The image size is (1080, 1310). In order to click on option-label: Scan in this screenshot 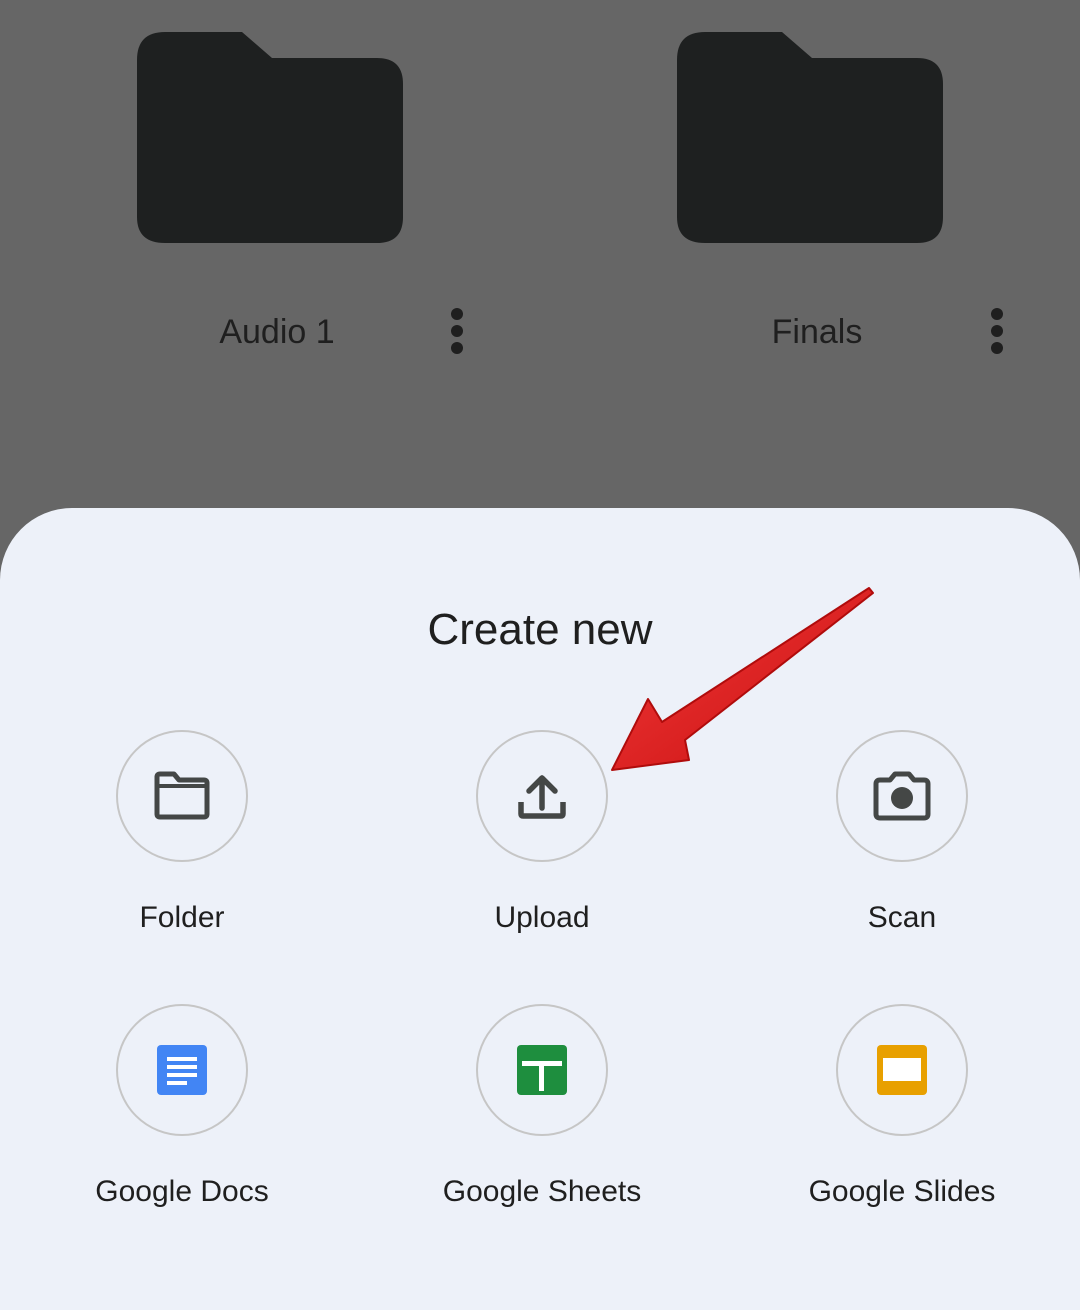, I will do `click(902, 917)`.